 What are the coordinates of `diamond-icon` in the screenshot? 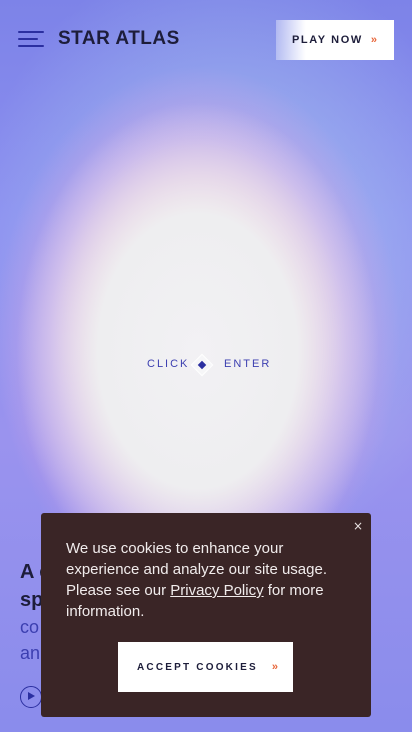 It's located at (202, 365).